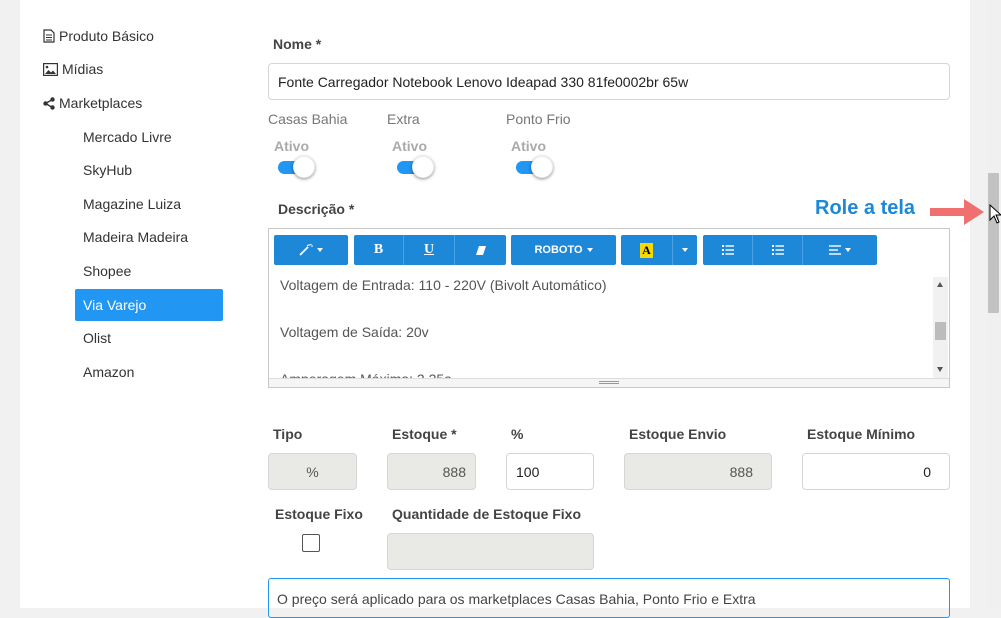  I want to click on unordered-list-icon, so click(728, 250).